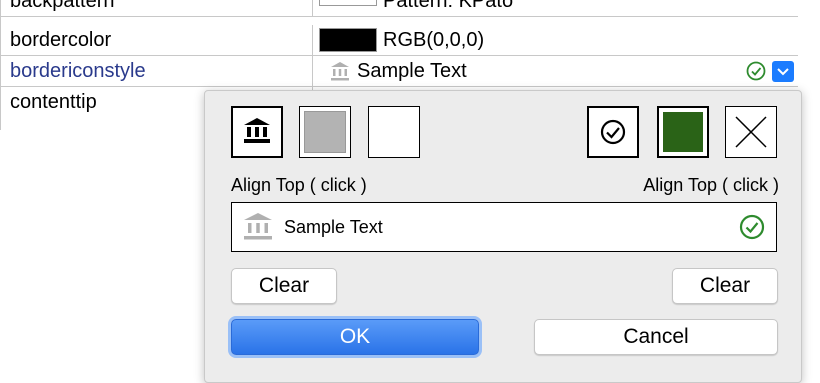 The height and width of the screenshot is (383, 820). Describe the element at coordinates (394, 132) in the screenshot. I see `border-color-swatch-left` at that location.